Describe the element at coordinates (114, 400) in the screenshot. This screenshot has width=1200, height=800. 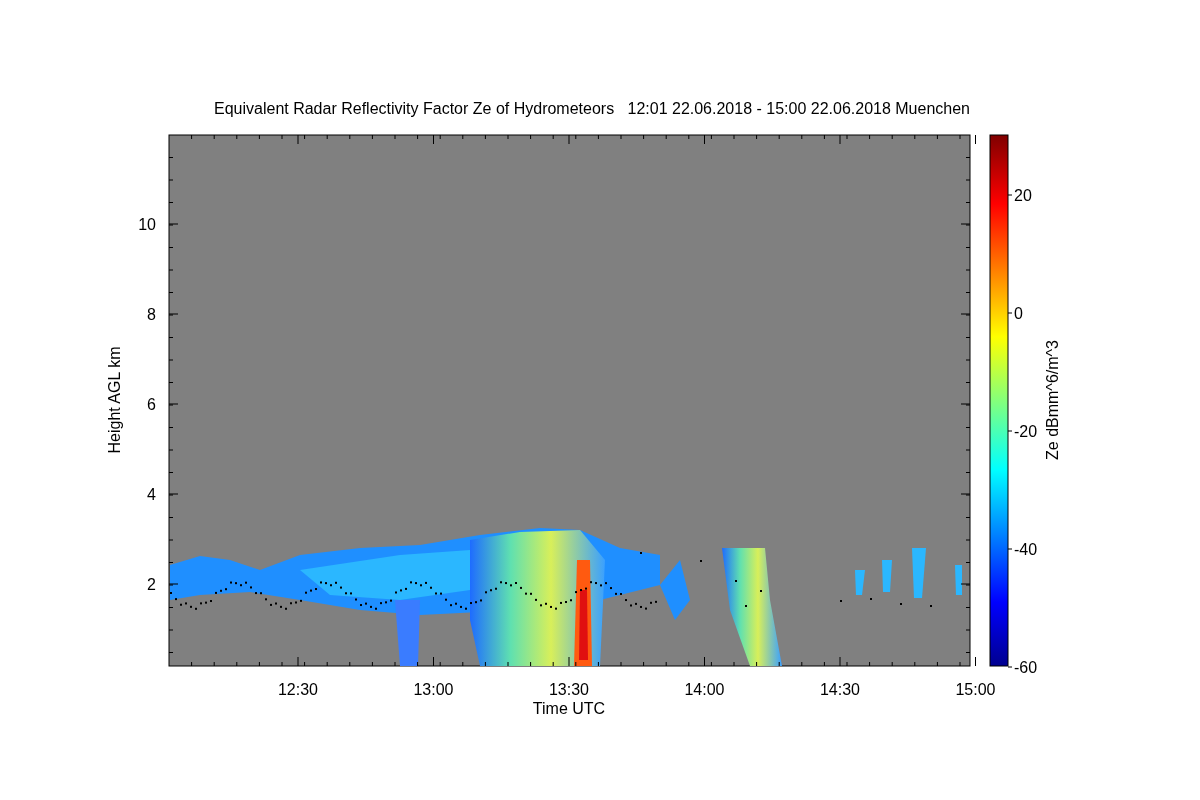
I see `y-axis-label: Height AGL km` at that location.